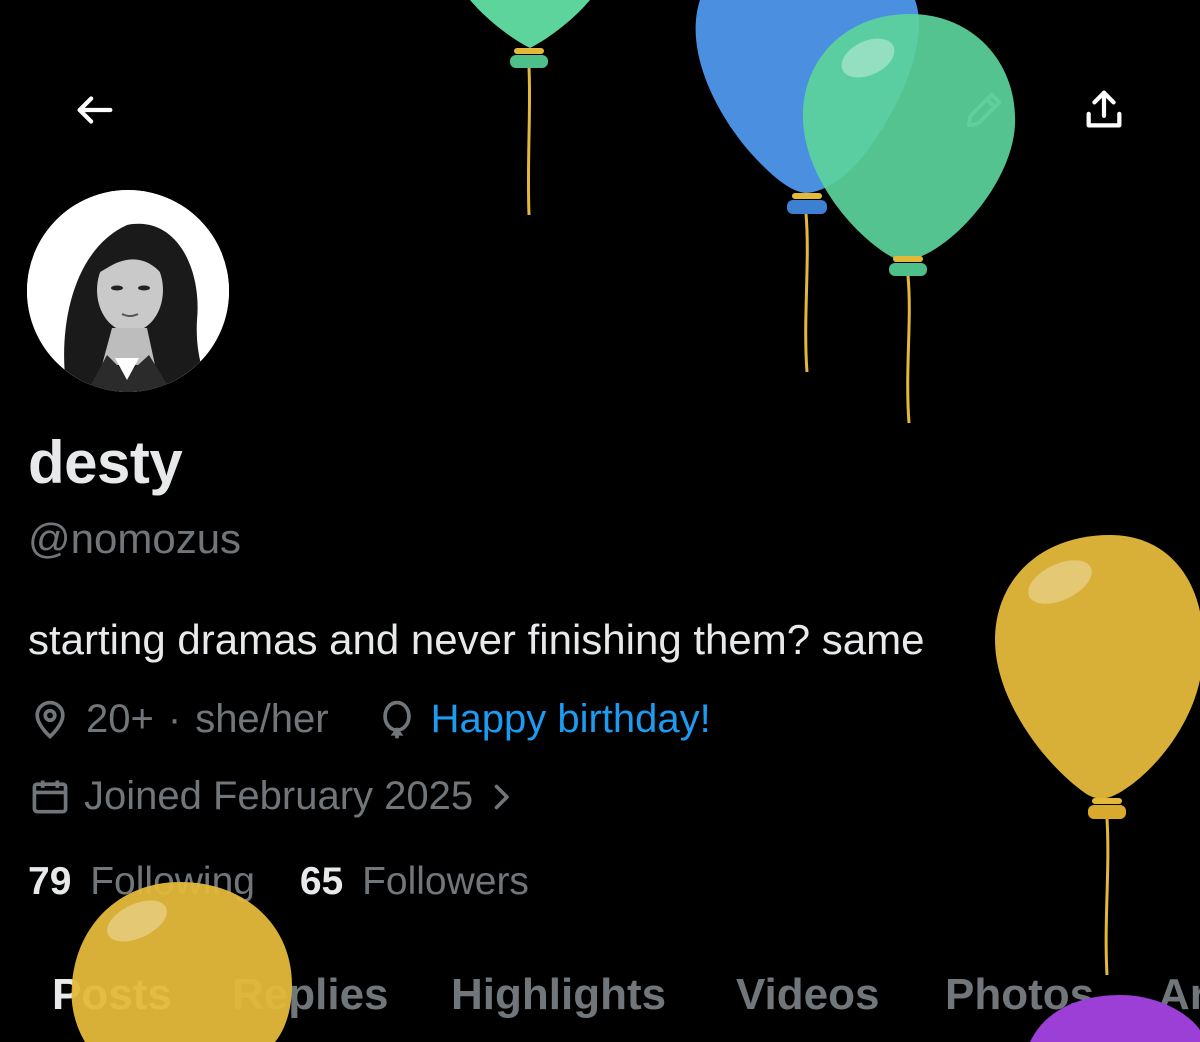 The image size is (1200, 1042). I want to click on joined-row: Joined February 2025, so click(273, 796).